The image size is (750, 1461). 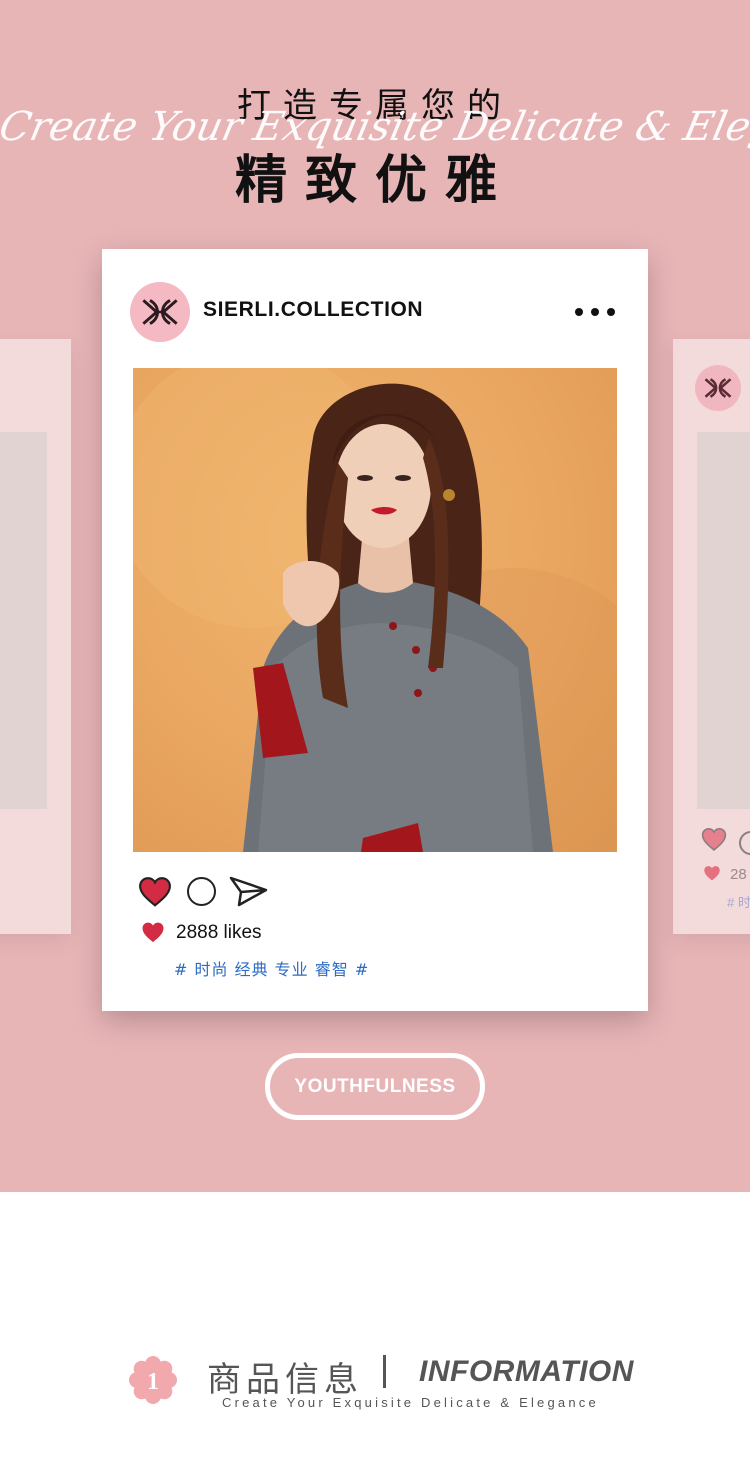 What do you see at coordinates (219, 933) in the screenshot?
I see `likes-count: 2888 likes` at bounding box center [219, 933].